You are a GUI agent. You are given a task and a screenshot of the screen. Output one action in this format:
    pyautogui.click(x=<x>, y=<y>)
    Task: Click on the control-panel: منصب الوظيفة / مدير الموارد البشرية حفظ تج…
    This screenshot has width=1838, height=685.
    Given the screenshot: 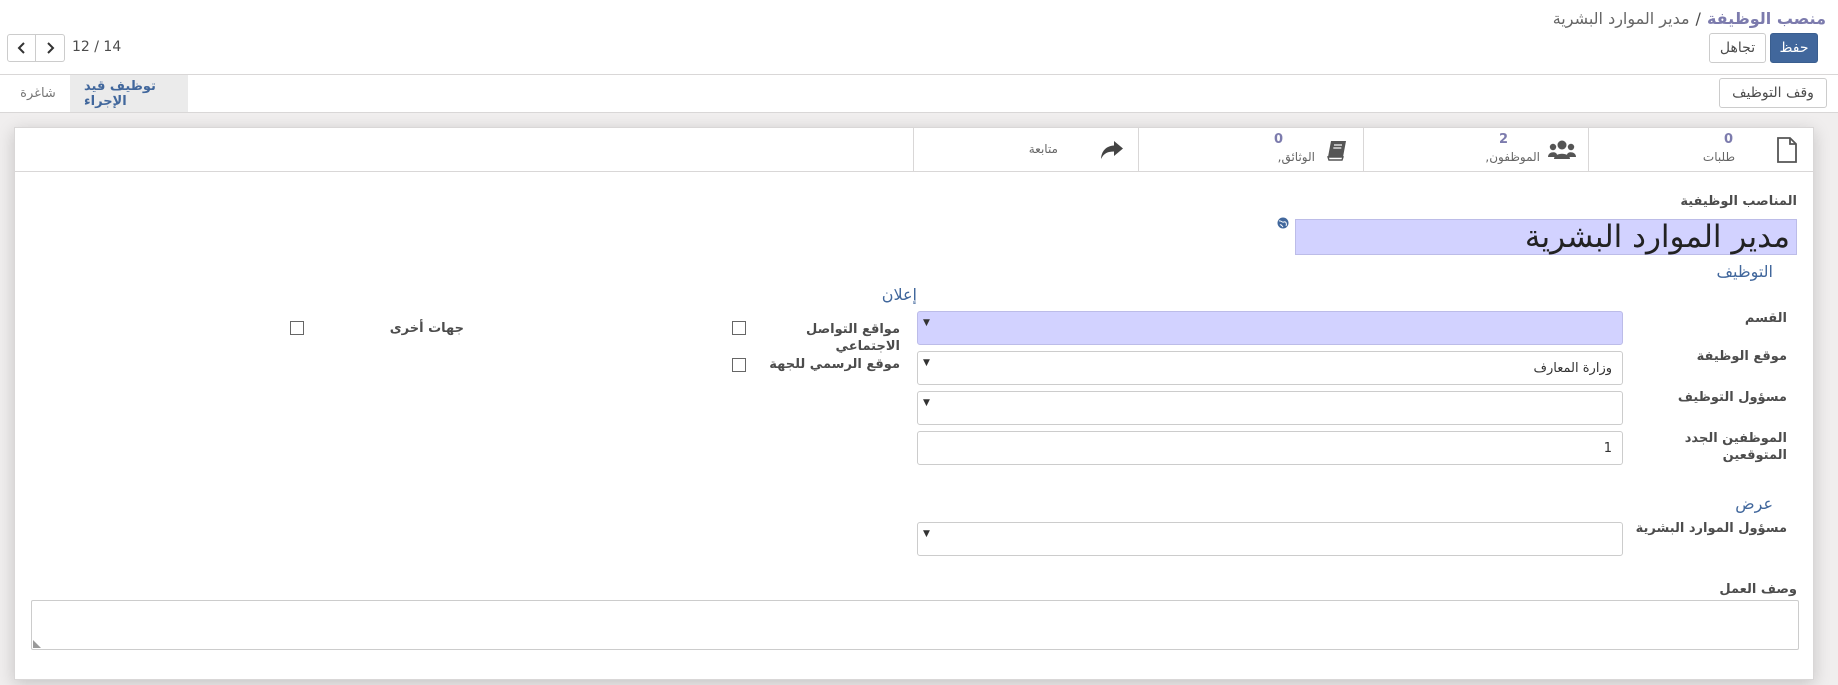 What is the action you would take?
    pyautogui.click(x=919, y=37)
    